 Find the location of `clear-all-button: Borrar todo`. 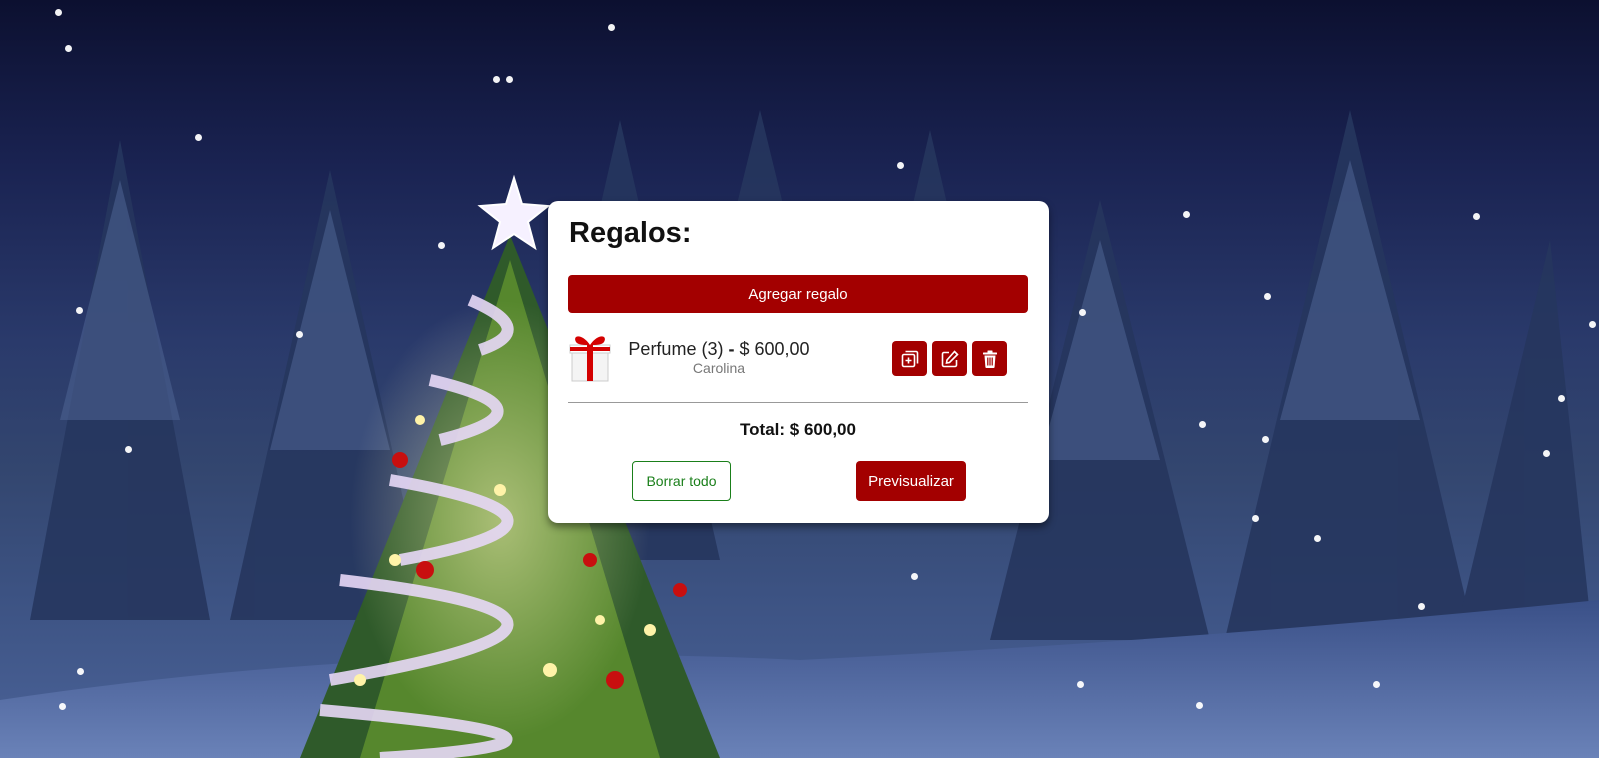

clear-all-button: Borrar todo is located at coordinates (681, 481).